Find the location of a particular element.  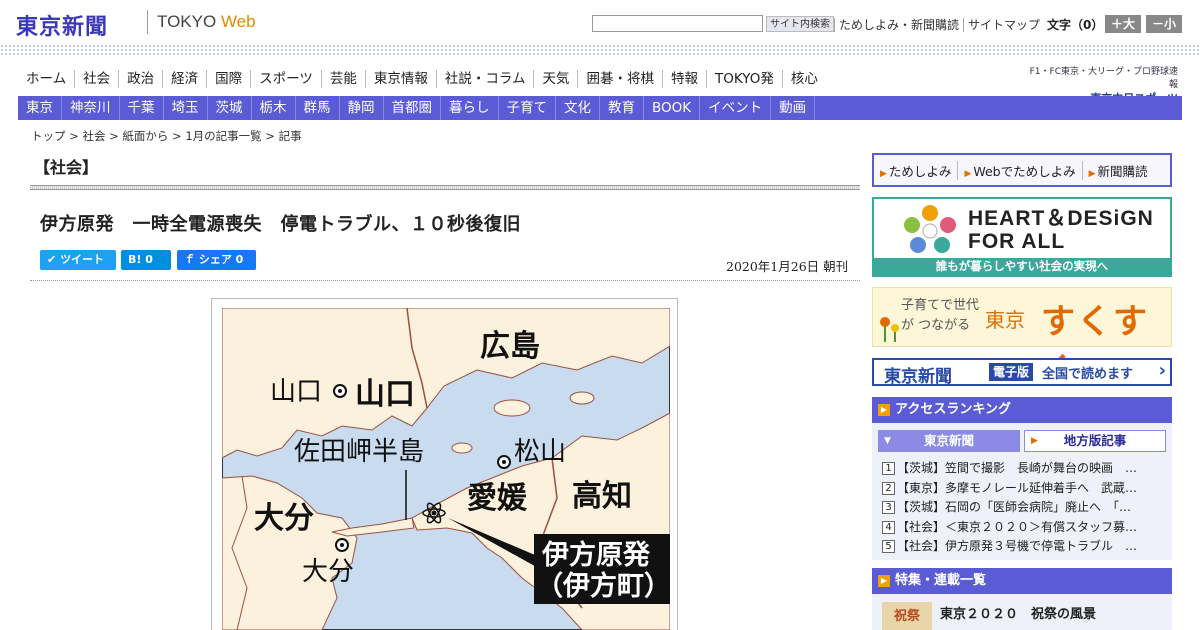

nav-go-shogi: 囲碁・将棋 is located at coordinates (619, 79).